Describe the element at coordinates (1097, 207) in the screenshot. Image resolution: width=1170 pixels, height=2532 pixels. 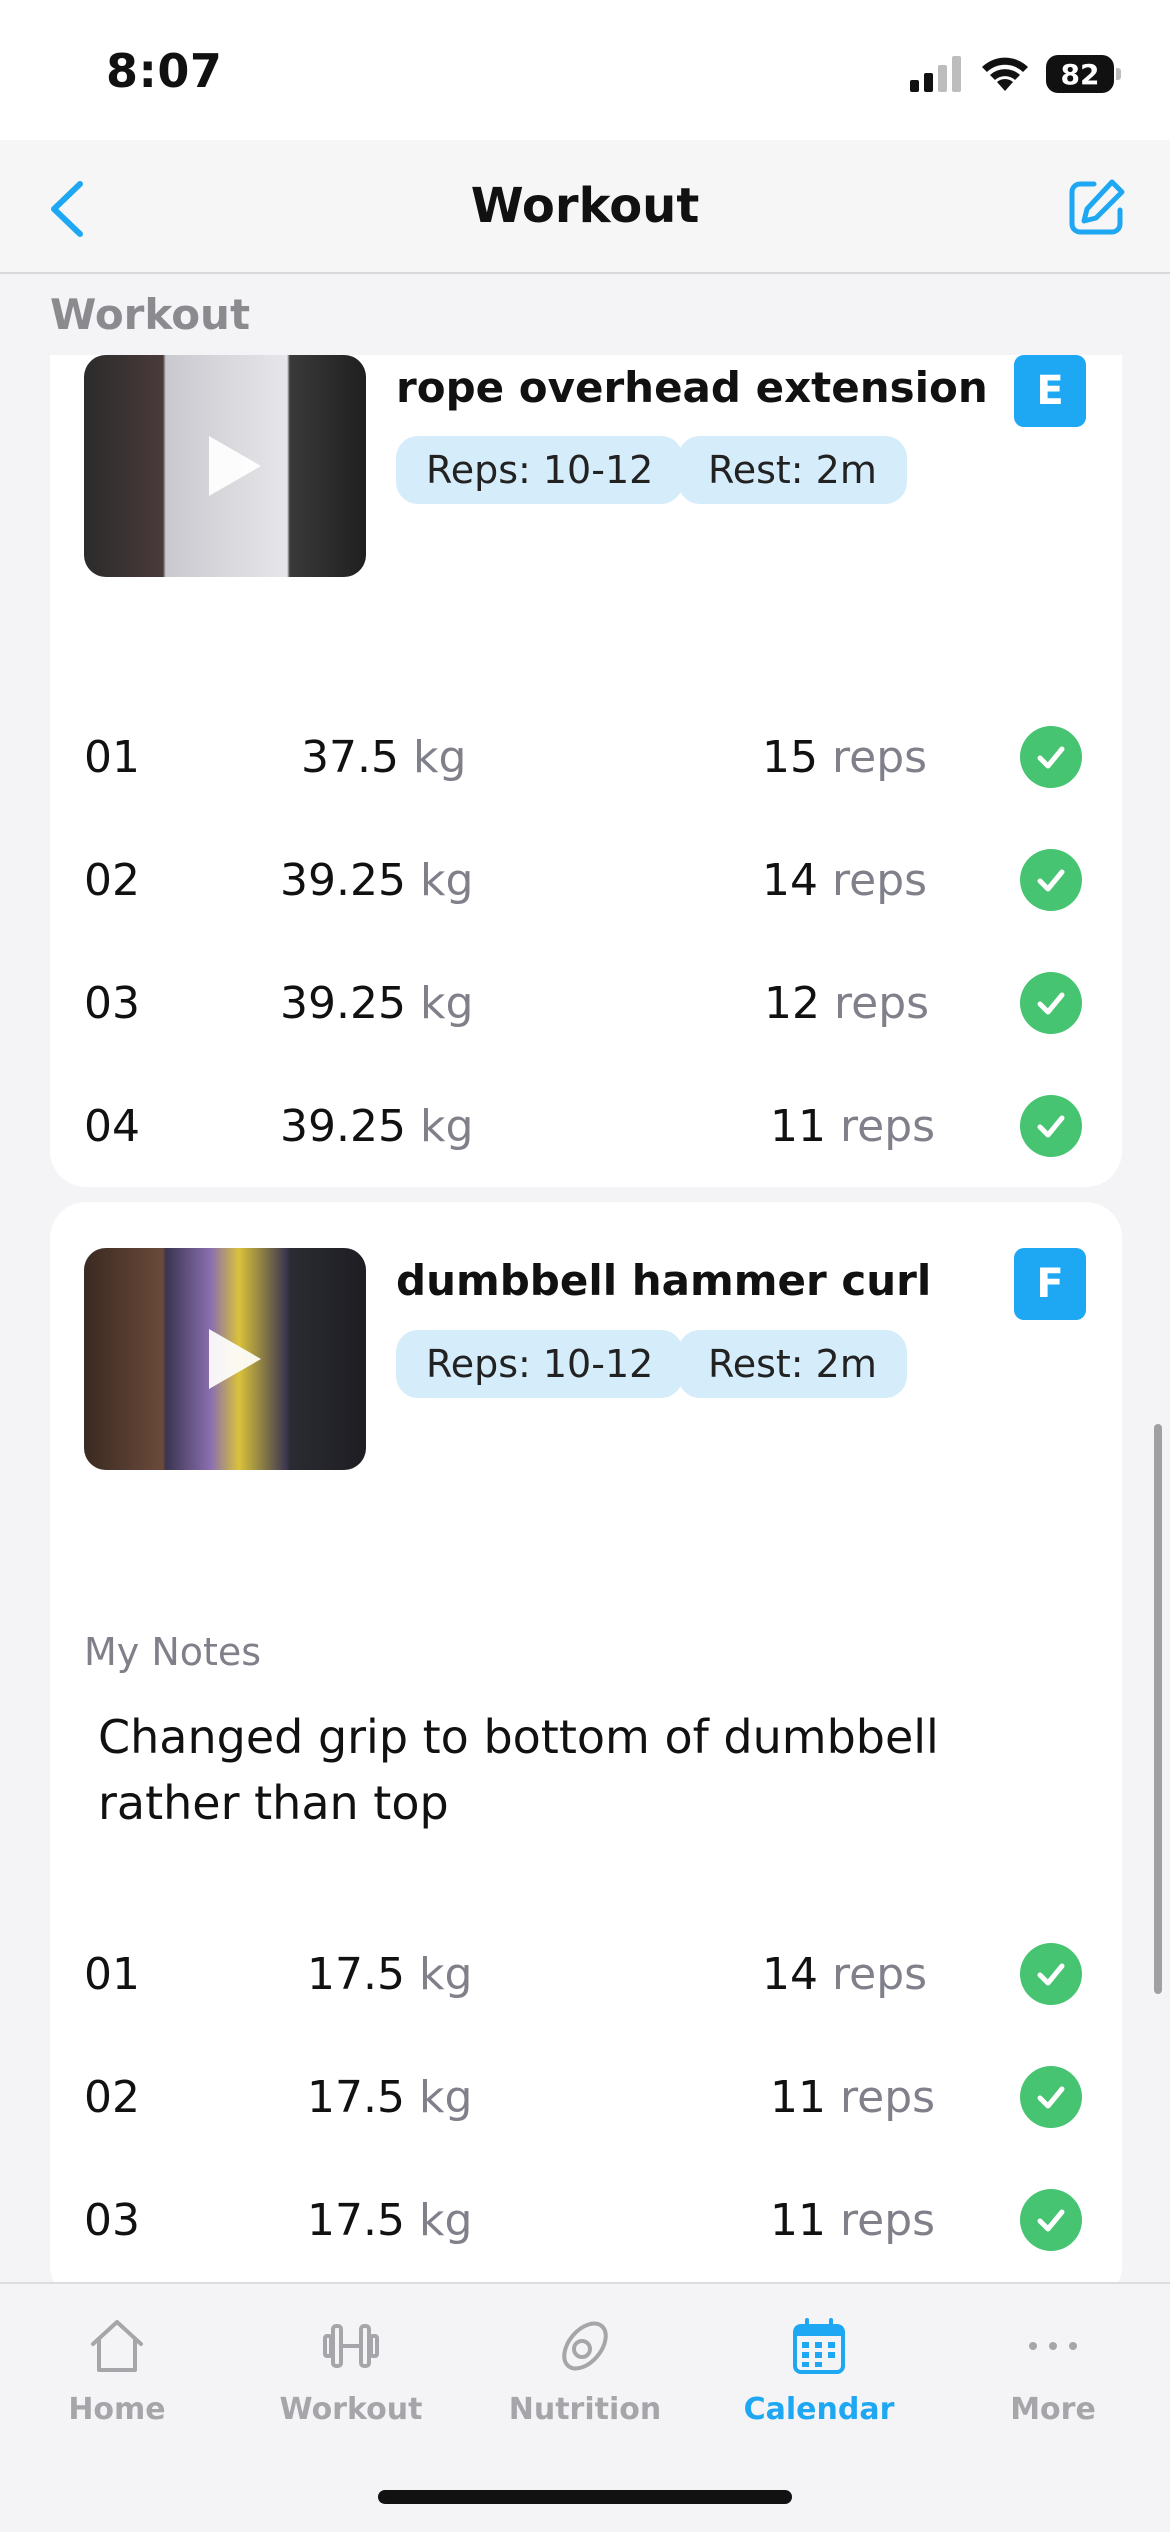
I see `edit-icon` at that location.